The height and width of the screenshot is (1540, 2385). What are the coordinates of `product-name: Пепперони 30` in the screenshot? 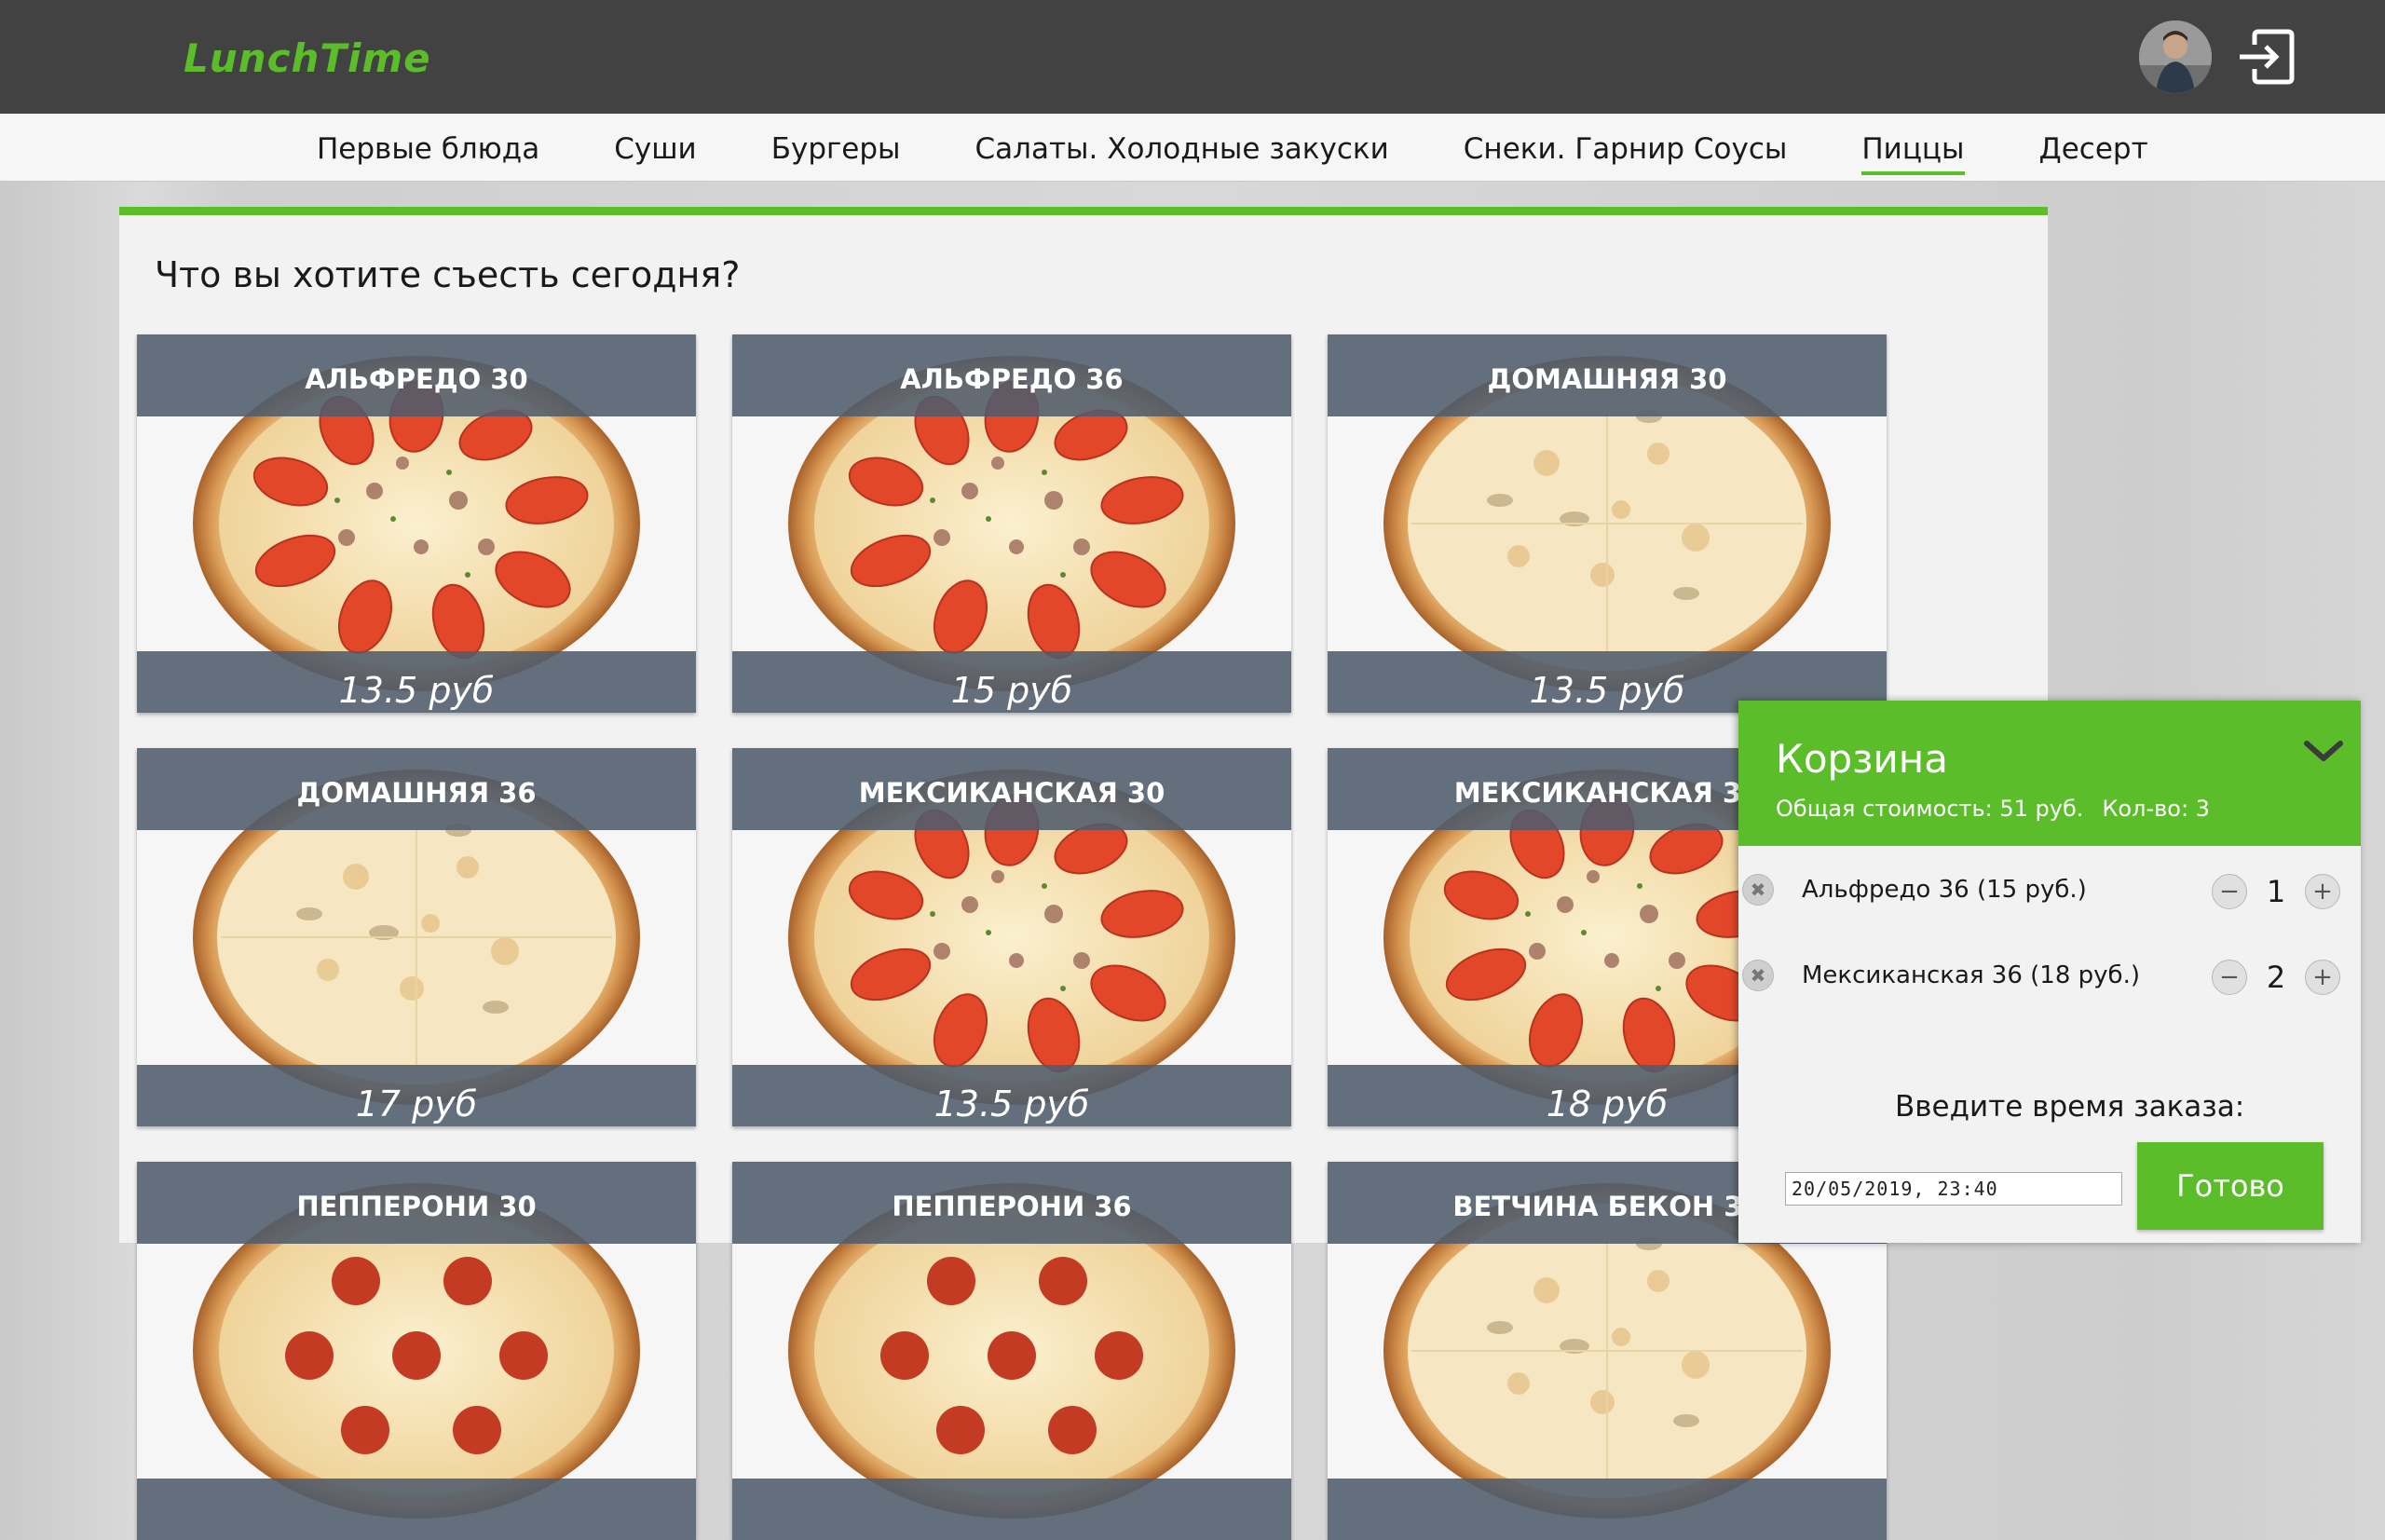 It's located at (417, 1206).